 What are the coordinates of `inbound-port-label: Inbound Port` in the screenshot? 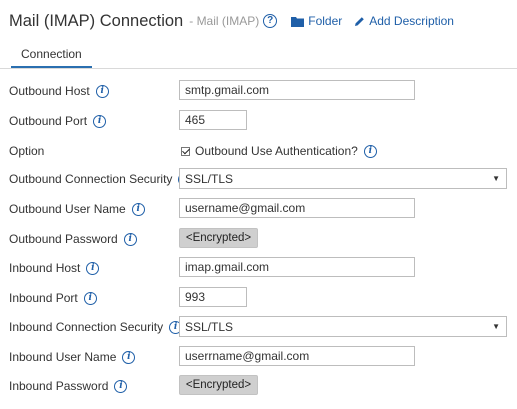 It's located at (43, 298).